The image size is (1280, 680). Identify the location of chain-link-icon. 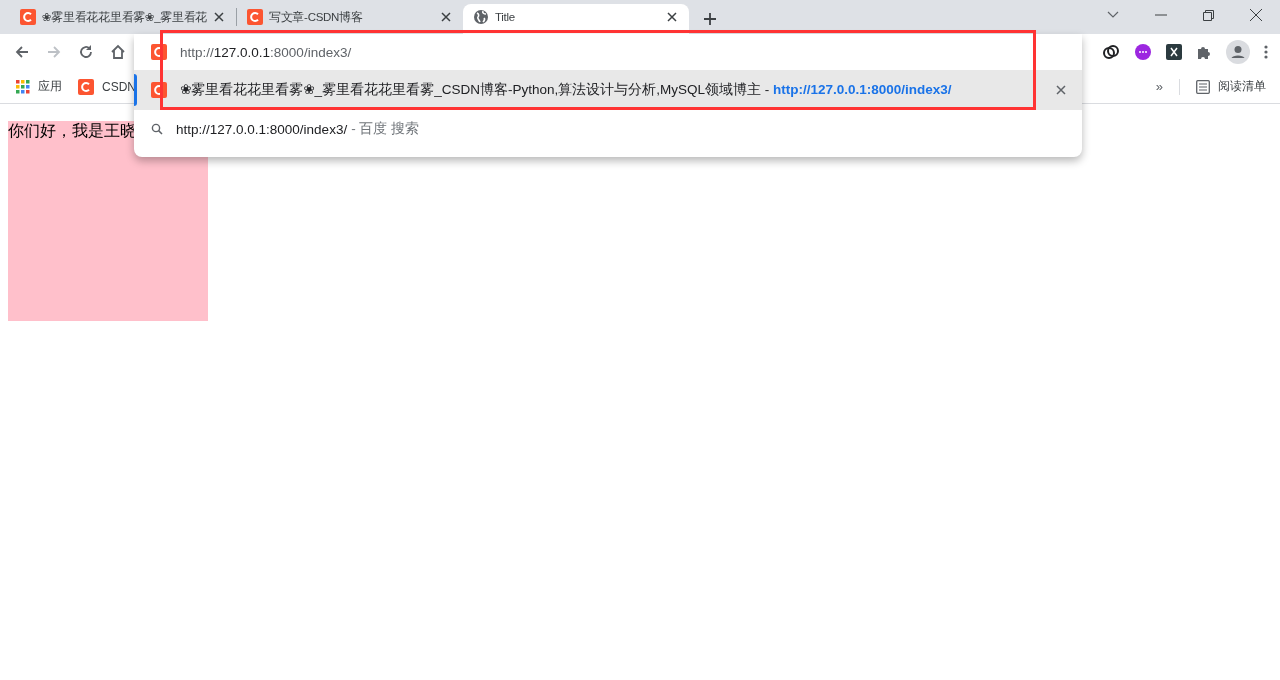
(1111, 52).